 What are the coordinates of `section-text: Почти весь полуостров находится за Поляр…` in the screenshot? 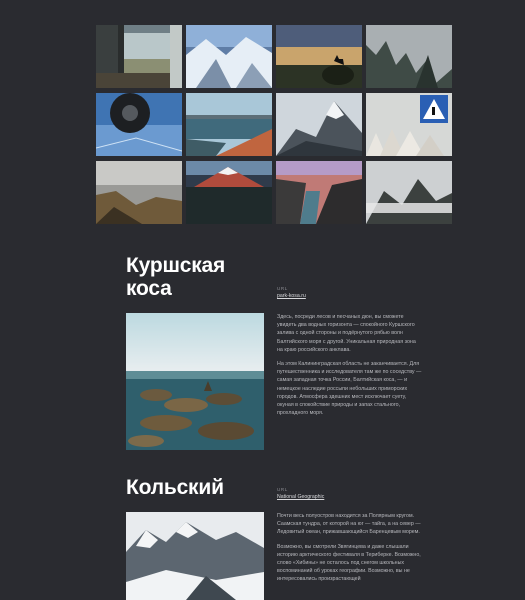 It's located at (349, 551).